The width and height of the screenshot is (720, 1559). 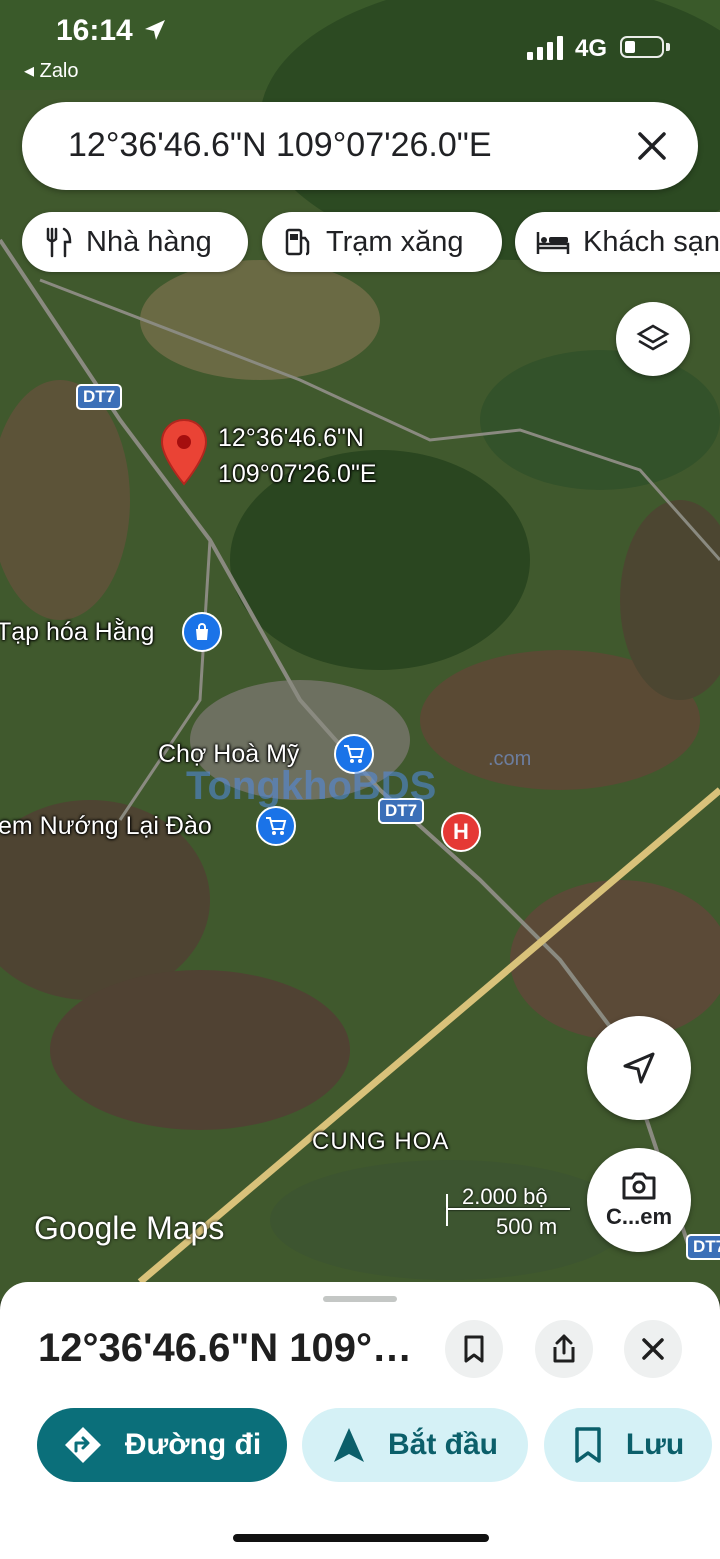 I want to click on save-button: Lưu, so click(x=628, y=1445).